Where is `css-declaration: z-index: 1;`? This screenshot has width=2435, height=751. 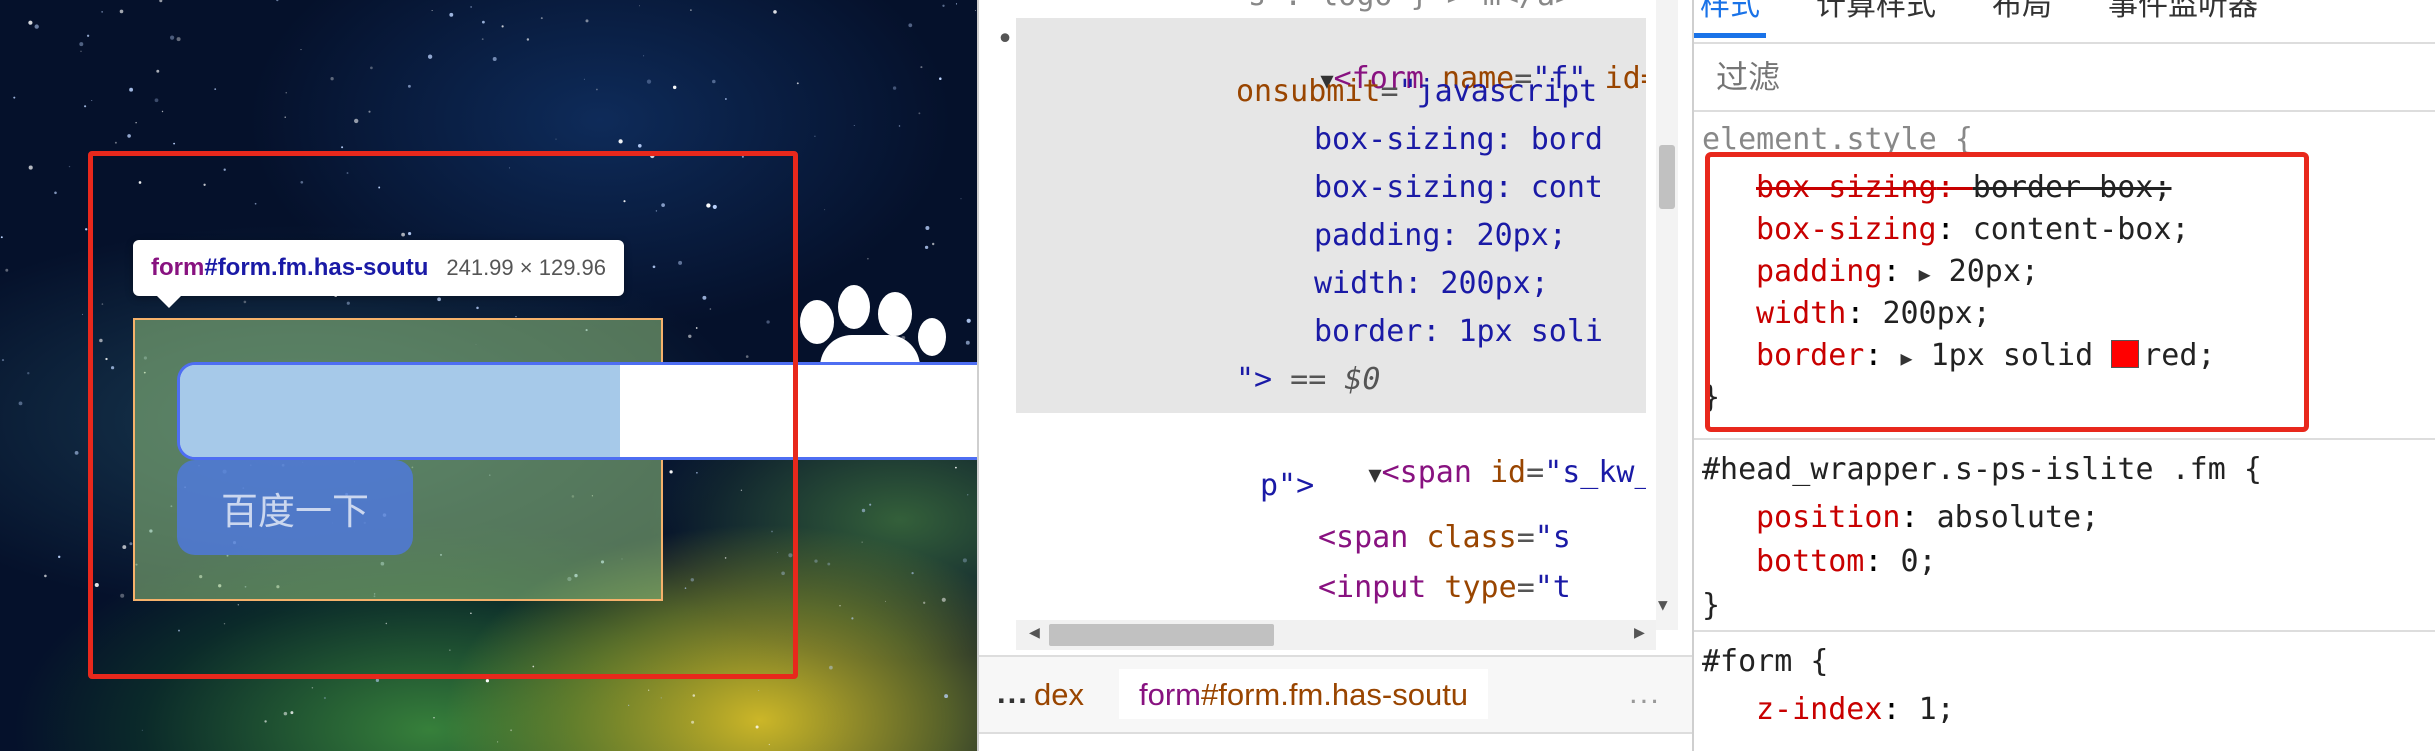
css-declaration: z-index: 1; is located at coordinates (1855, 709).